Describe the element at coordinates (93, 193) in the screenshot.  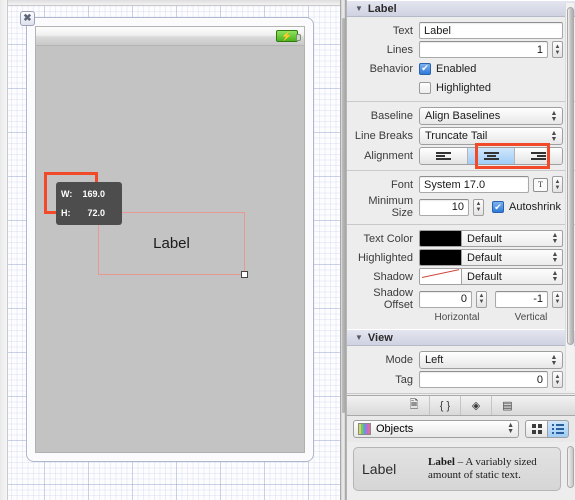
I see `tooltip-width-value: 169.0` at that location.